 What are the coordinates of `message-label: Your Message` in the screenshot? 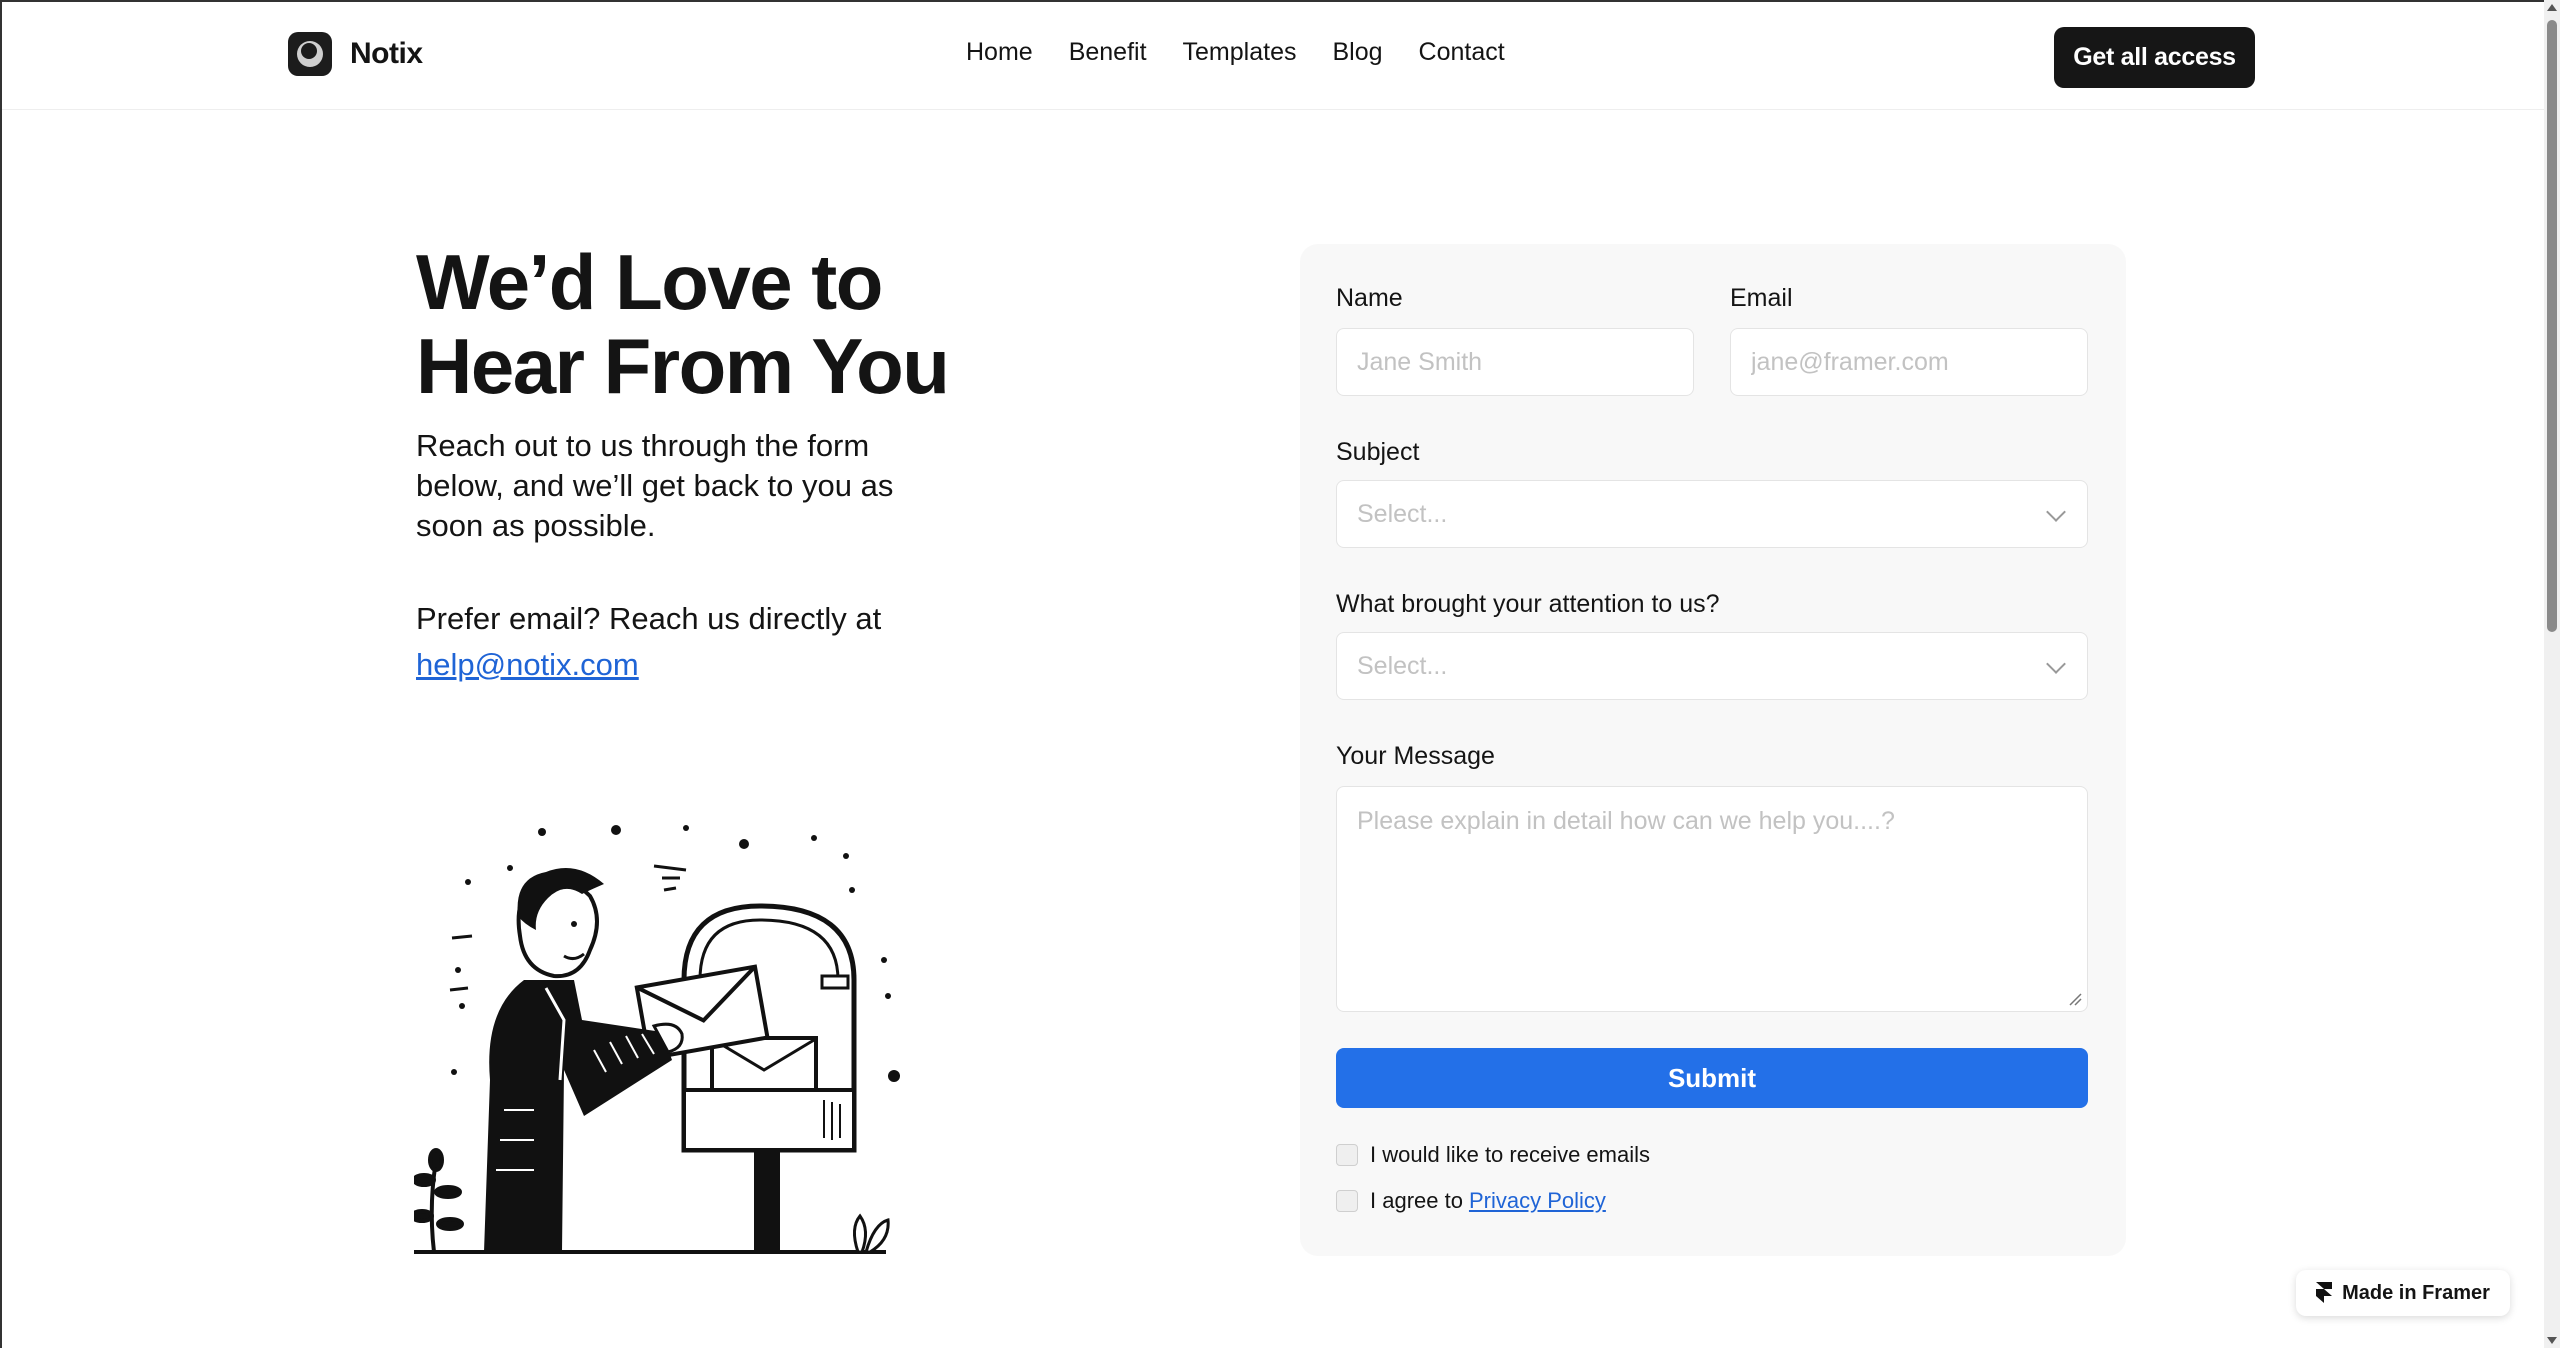 It's located at (1415, 756).